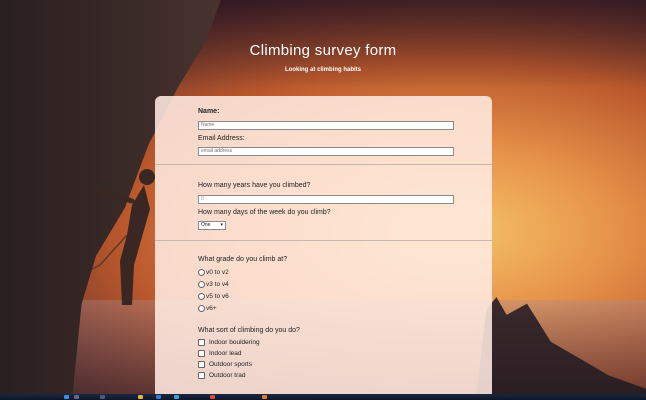 The image size is (646, 400). I want to click on email-label: Email Address:, so click(221, 138).